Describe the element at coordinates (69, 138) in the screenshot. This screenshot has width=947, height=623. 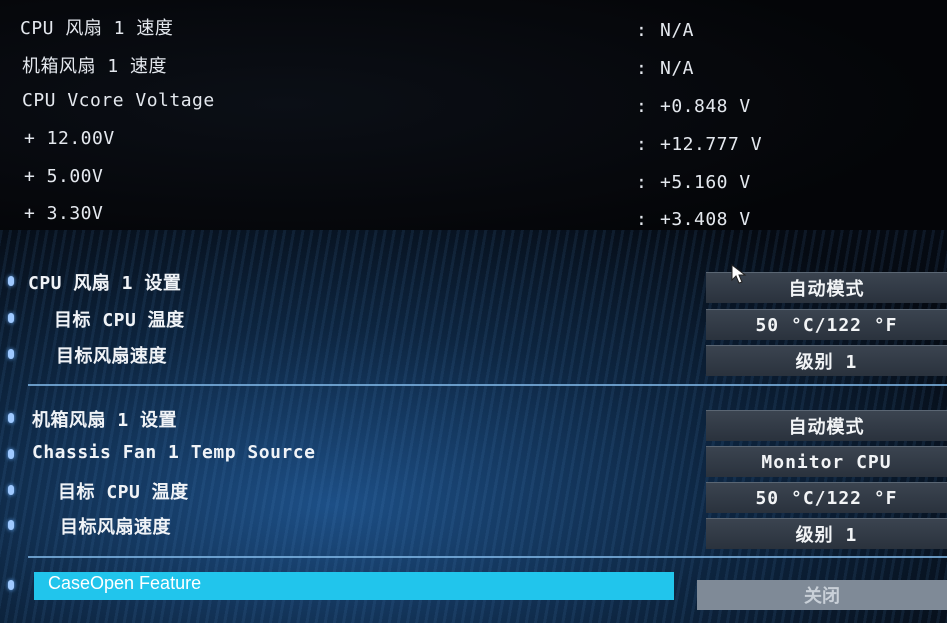
I see `monitor-label: + 12.00V` at that location.